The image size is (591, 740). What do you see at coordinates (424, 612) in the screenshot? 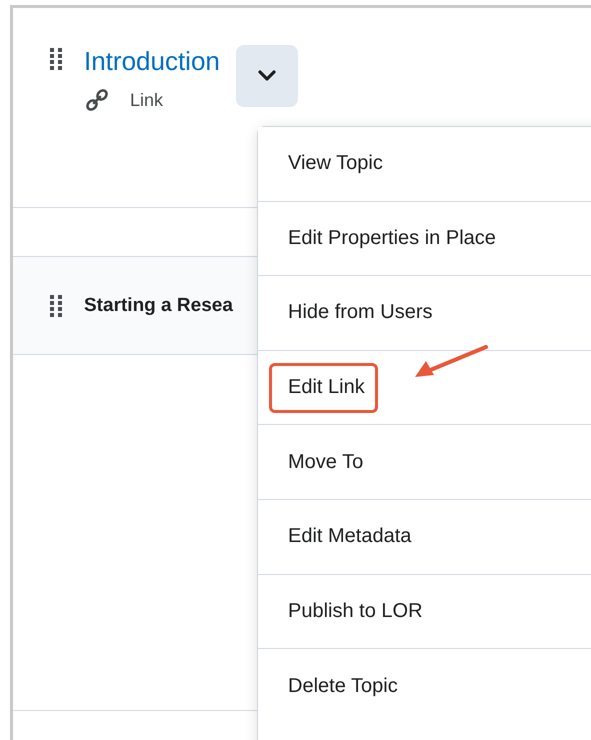
I see `menu-item: Publish to LOR` at bounding box center [424, 612].